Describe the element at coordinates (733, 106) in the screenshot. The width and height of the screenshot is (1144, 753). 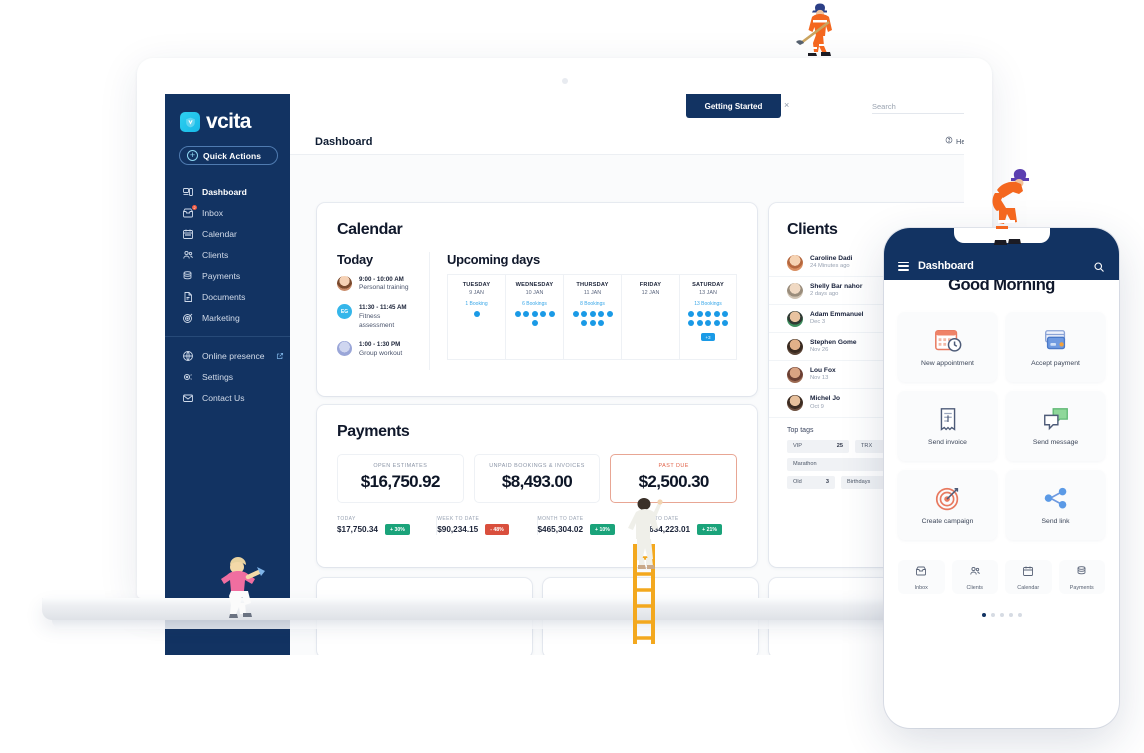
I see `getting-started-button: Getting Started` at that location.